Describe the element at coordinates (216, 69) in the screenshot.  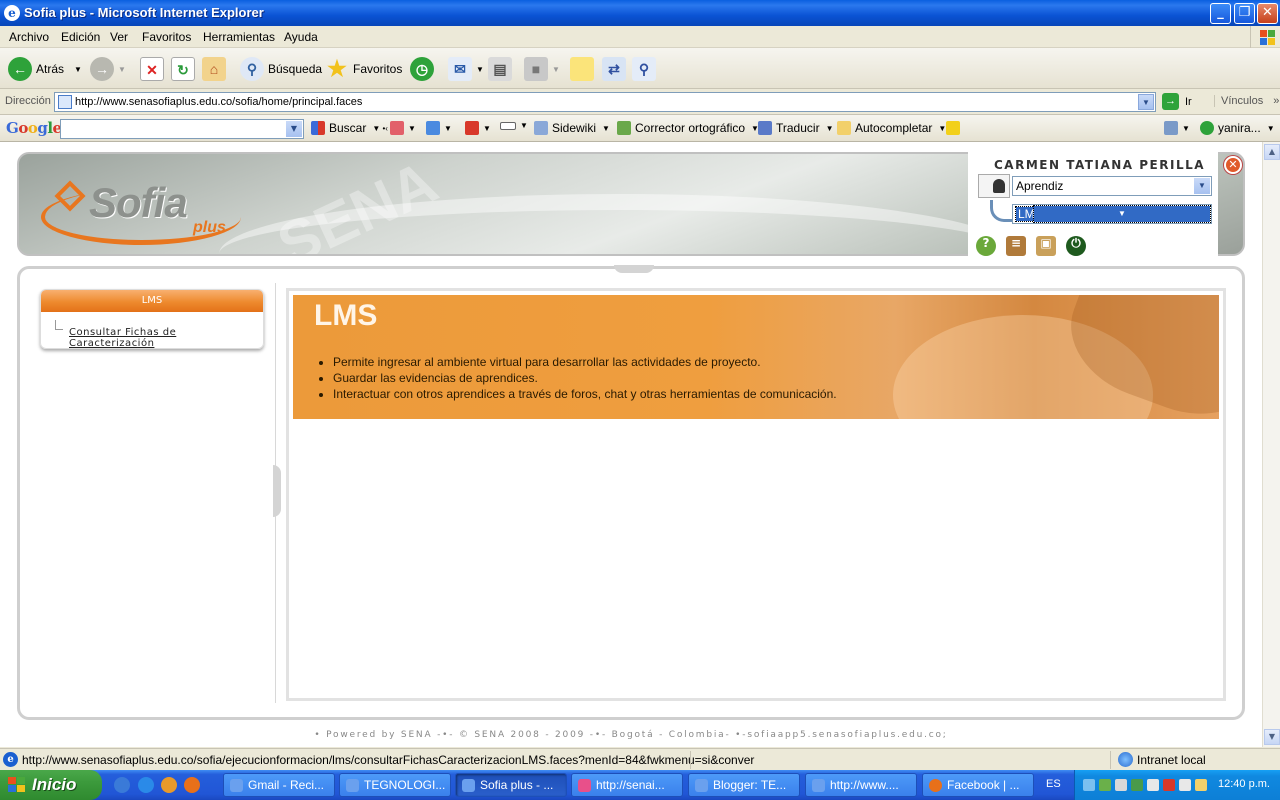
I see `home-button: ⌂` at that location.